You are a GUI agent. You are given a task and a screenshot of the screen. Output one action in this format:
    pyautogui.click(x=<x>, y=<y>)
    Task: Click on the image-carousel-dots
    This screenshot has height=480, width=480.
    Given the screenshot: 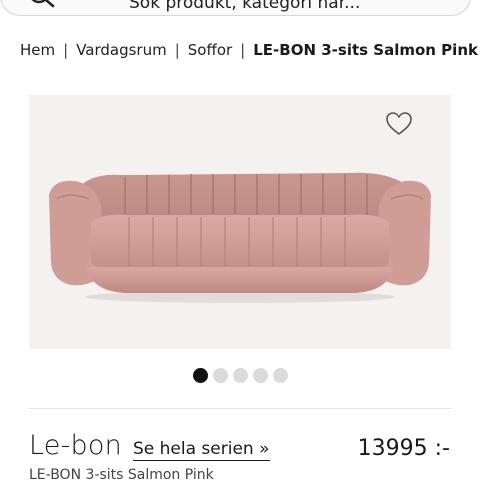 What is the action you would take?
    pyautogui.click(x=240, y=375)
    